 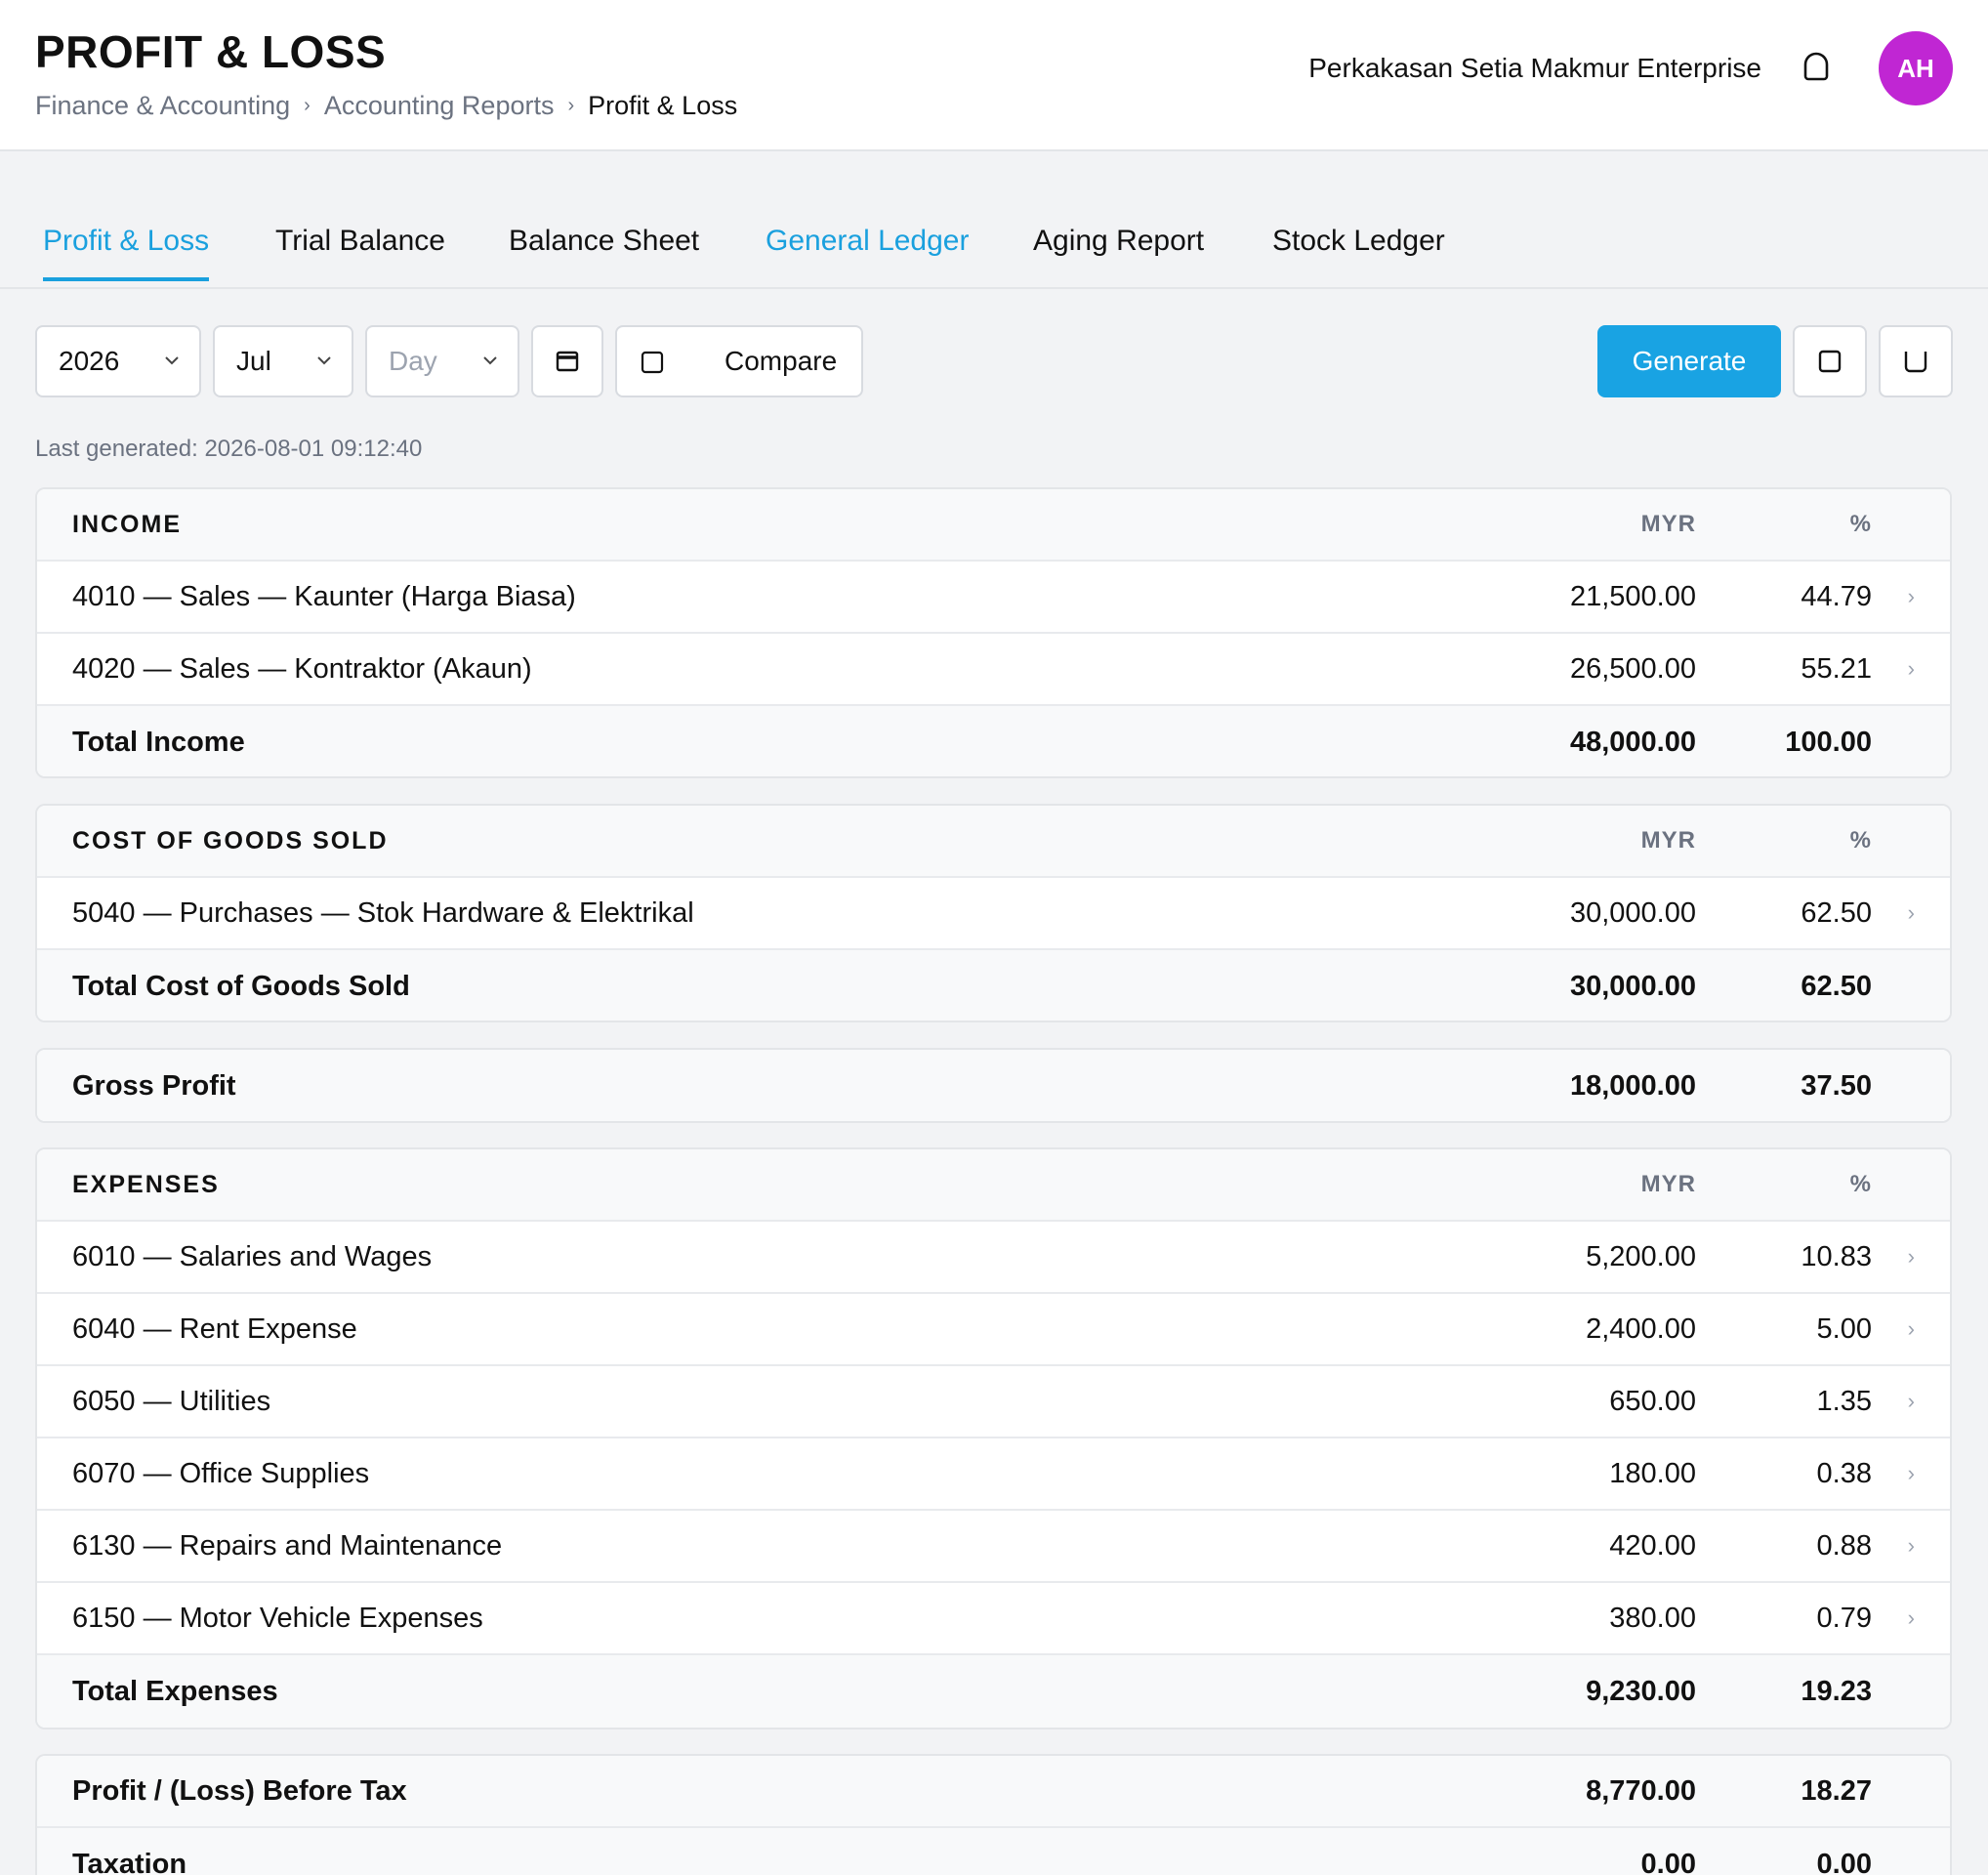 I want to click on print-button, so click(x=1916, y=361).